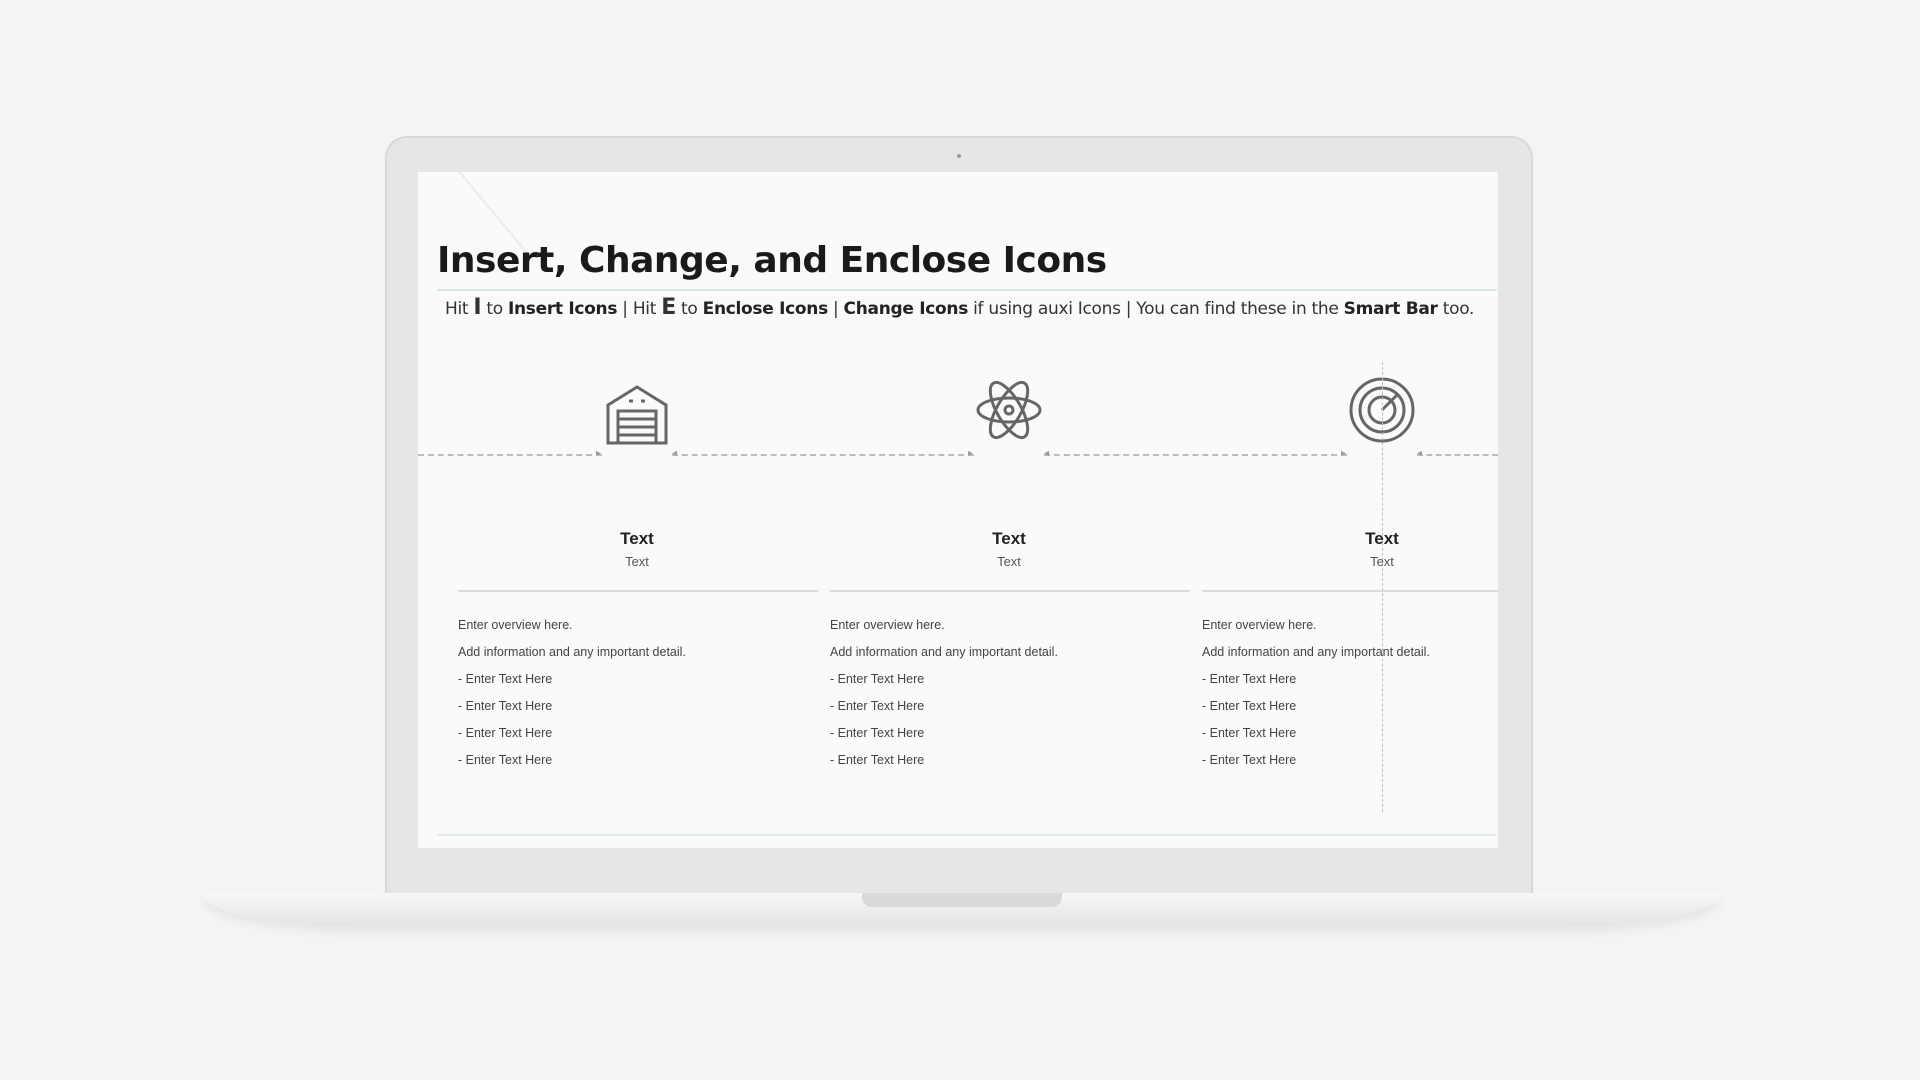 The width and height of the screenshot is (1920, 1080). Describe the element at coordinates (967, 290) in the screenshot. I see `title-rule` at that location.